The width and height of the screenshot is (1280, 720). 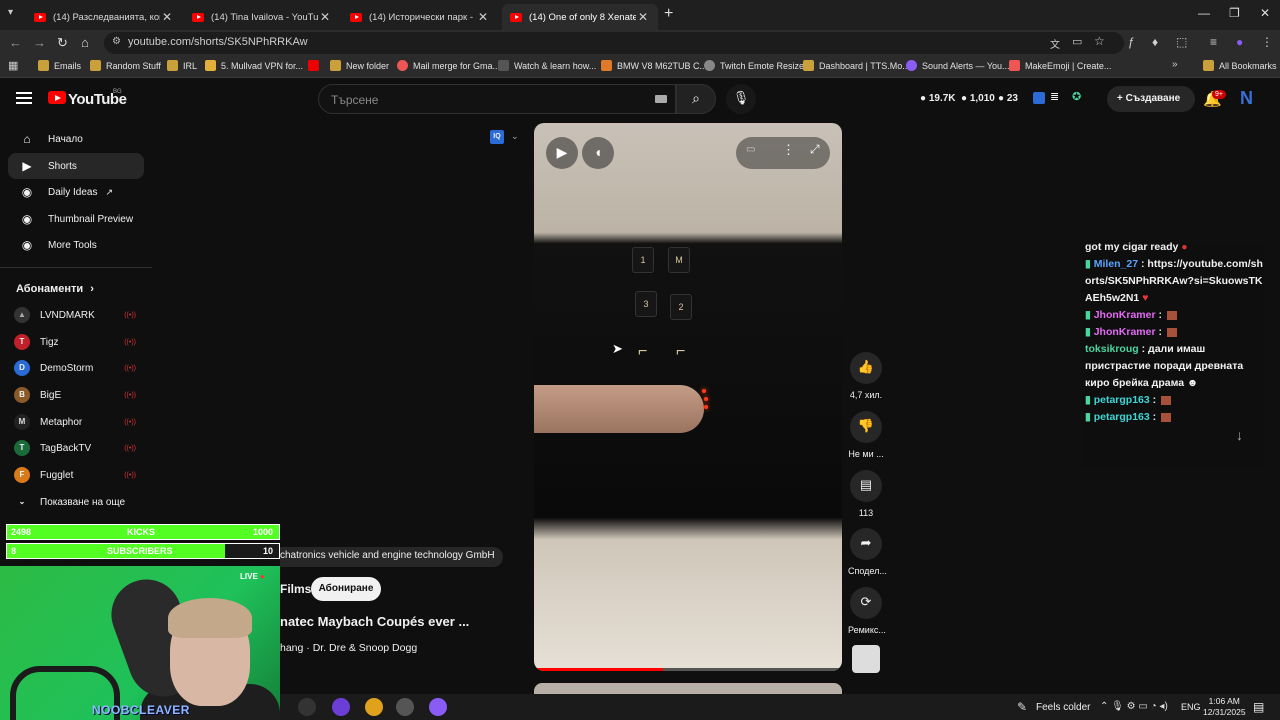 What do you see at coordinates (1039, 98) in the screenshot?
I see `extension-iq-icon` at bounding box center [1039, 98].